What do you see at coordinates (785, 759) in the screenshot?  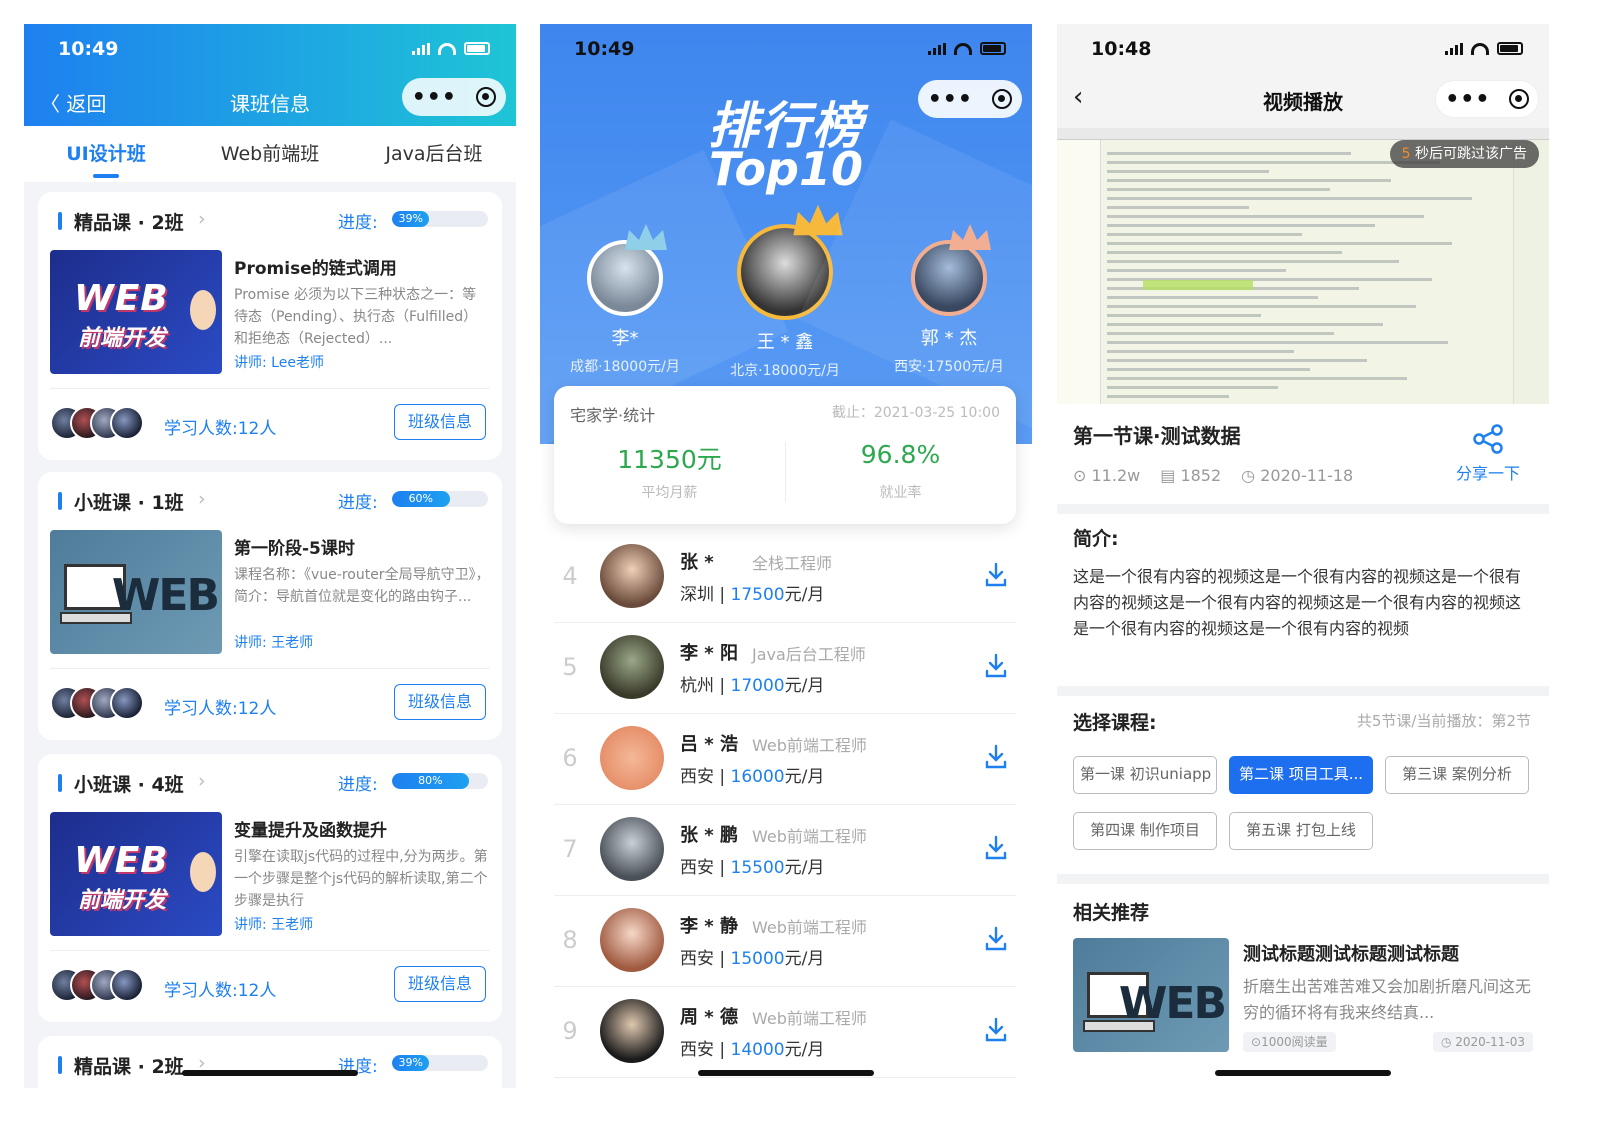 I see `ranking-row: 6 吕 * 浩 Web前端工程师 西安 | 16000元/月` at bounding box center [785, 759].